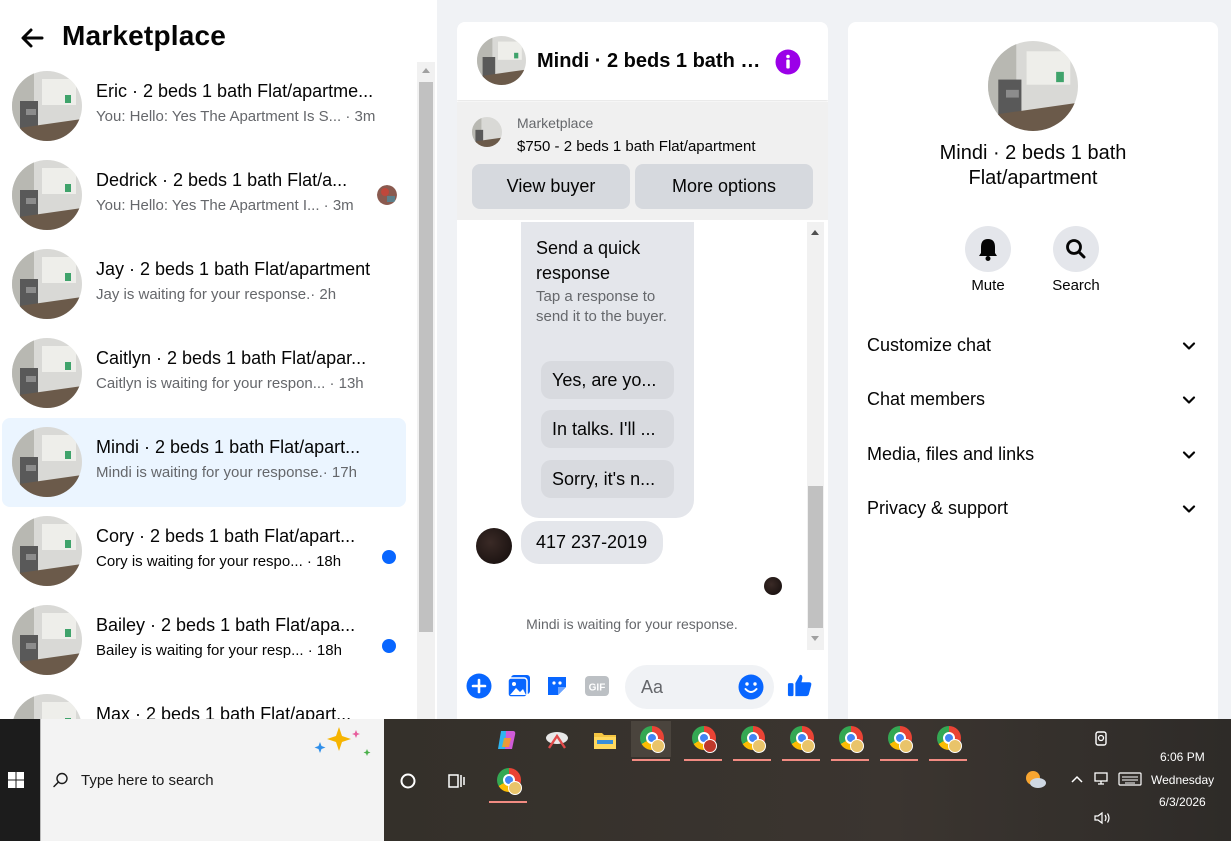  I want to click on meet-now-icon, so click(1102, 739).